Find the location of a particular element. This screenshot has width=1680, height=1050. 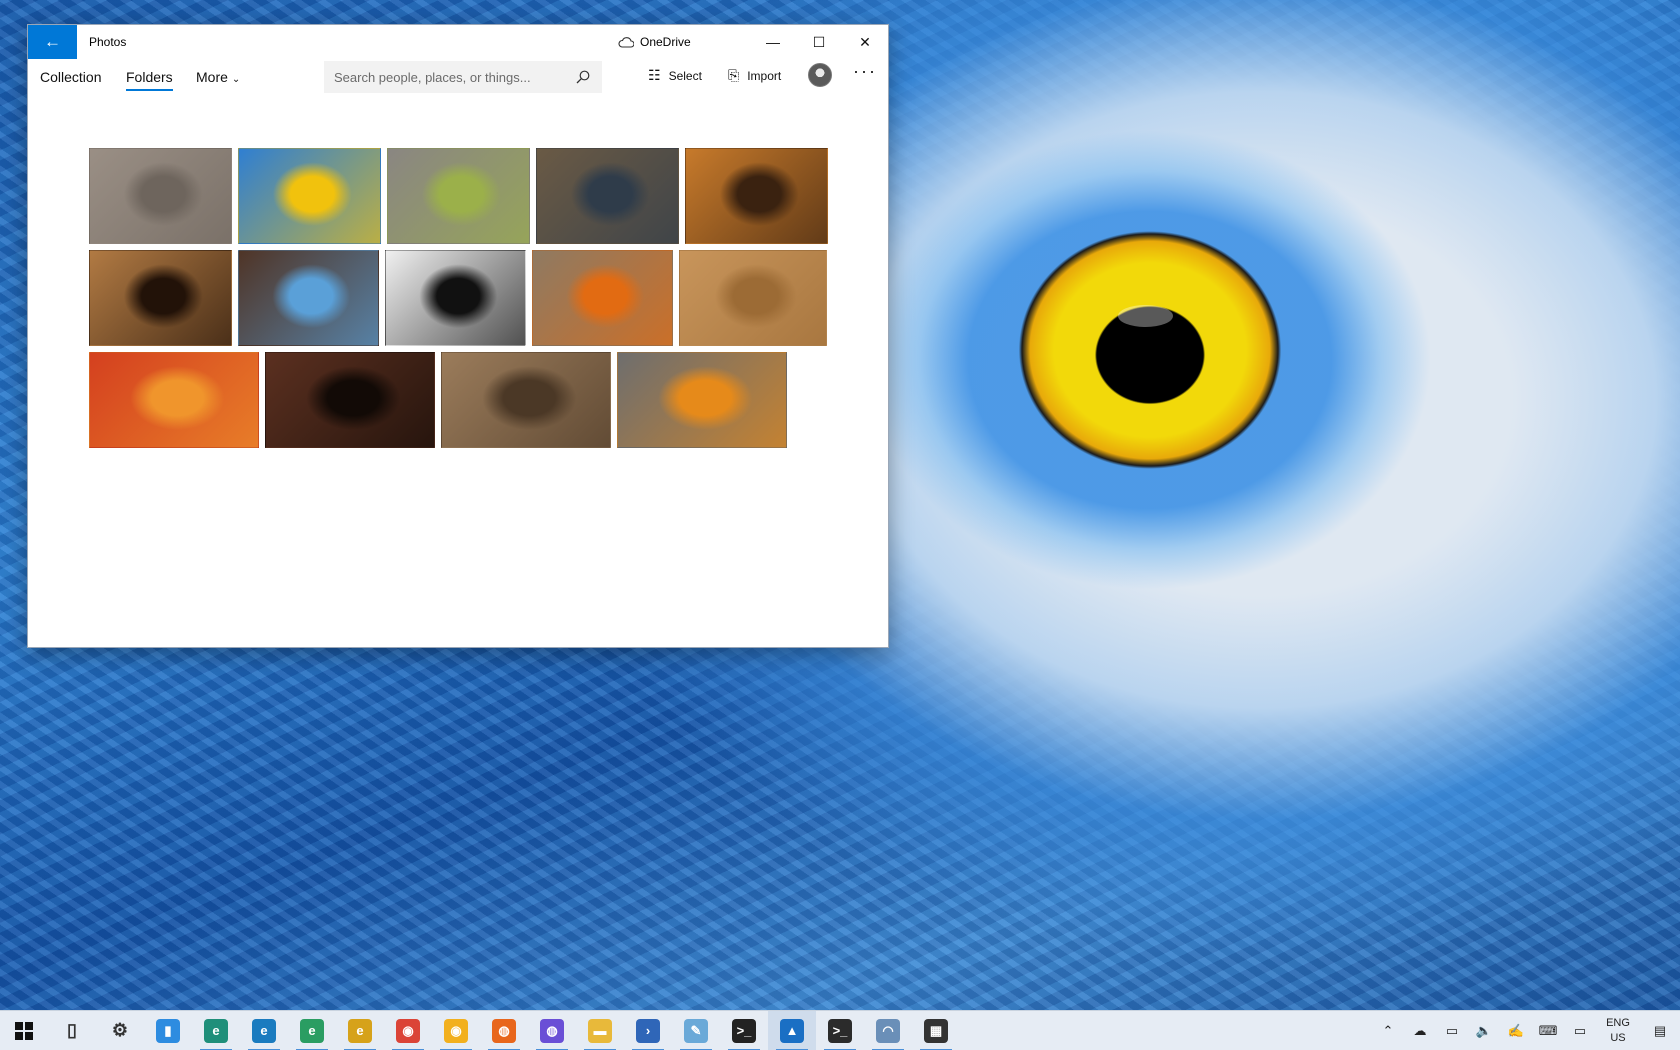

tablet-icon: ▭ is located at coordinates (1580, 1030).